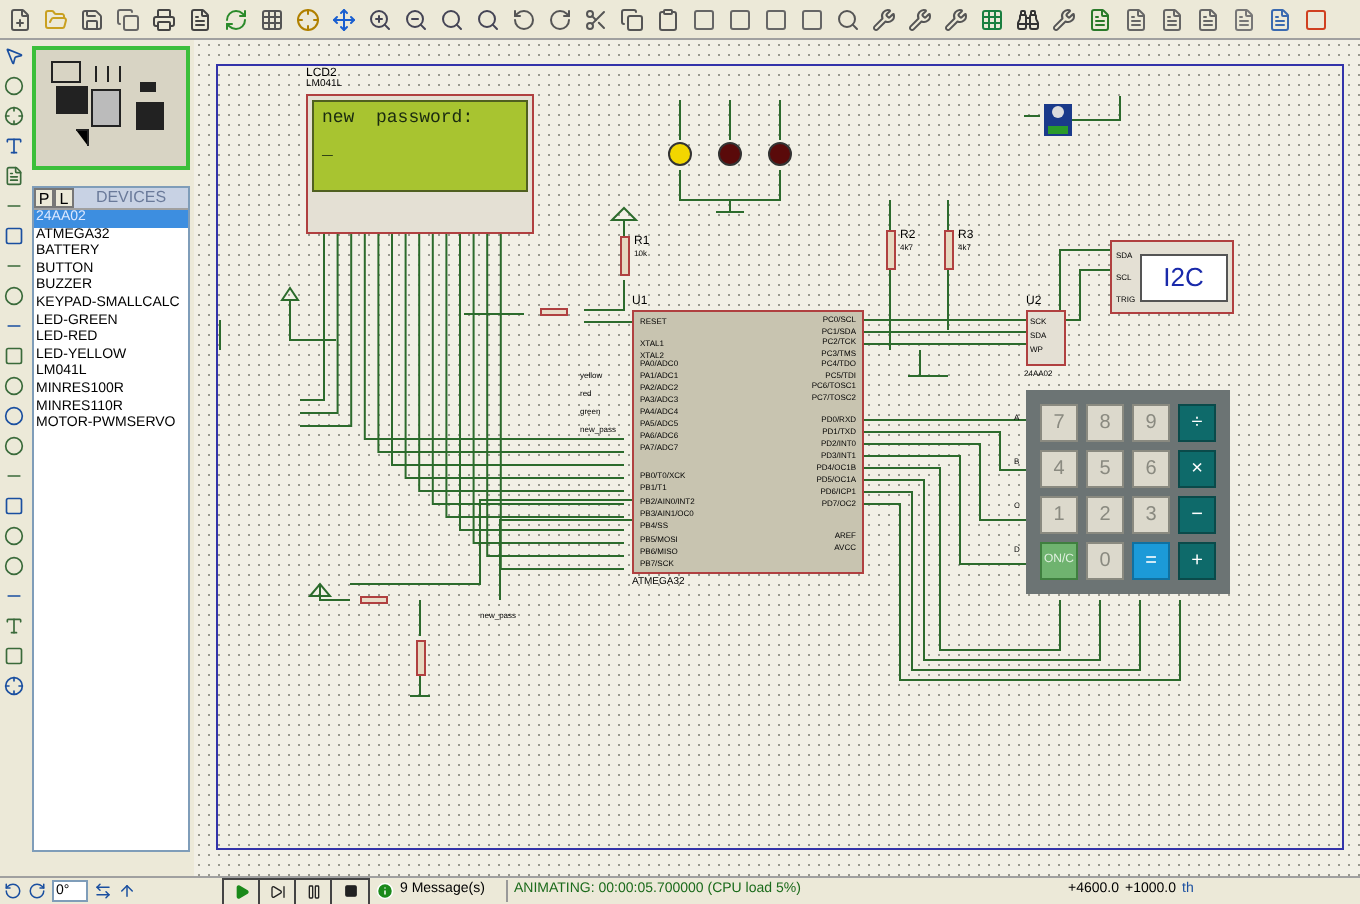 The image size is (1360, 904). Describe the element at coordinates (14, 536) in the screenshot. I see `circle-icon` at that location.